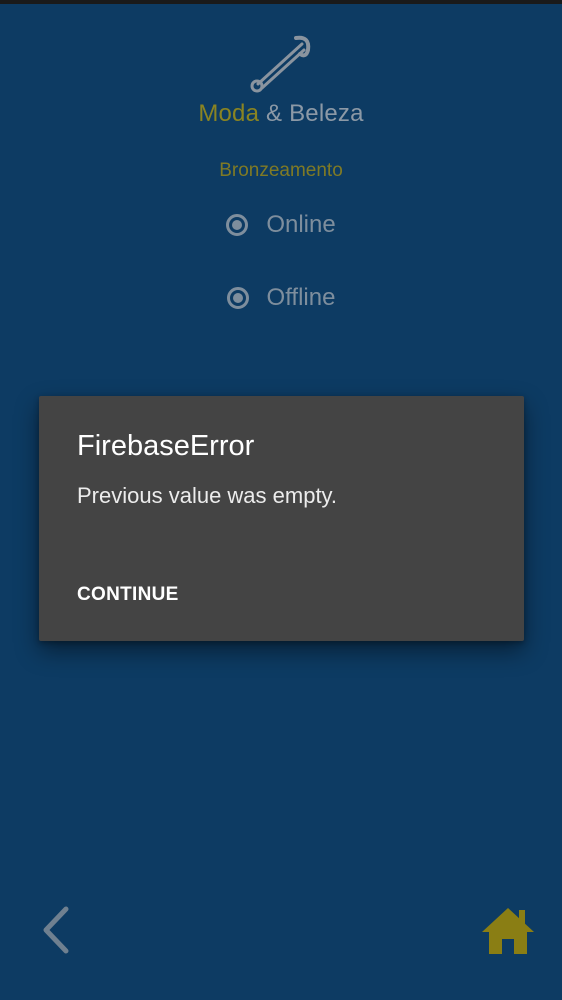  I want to click on continue-button: CONTINUE, so click(128, 595).